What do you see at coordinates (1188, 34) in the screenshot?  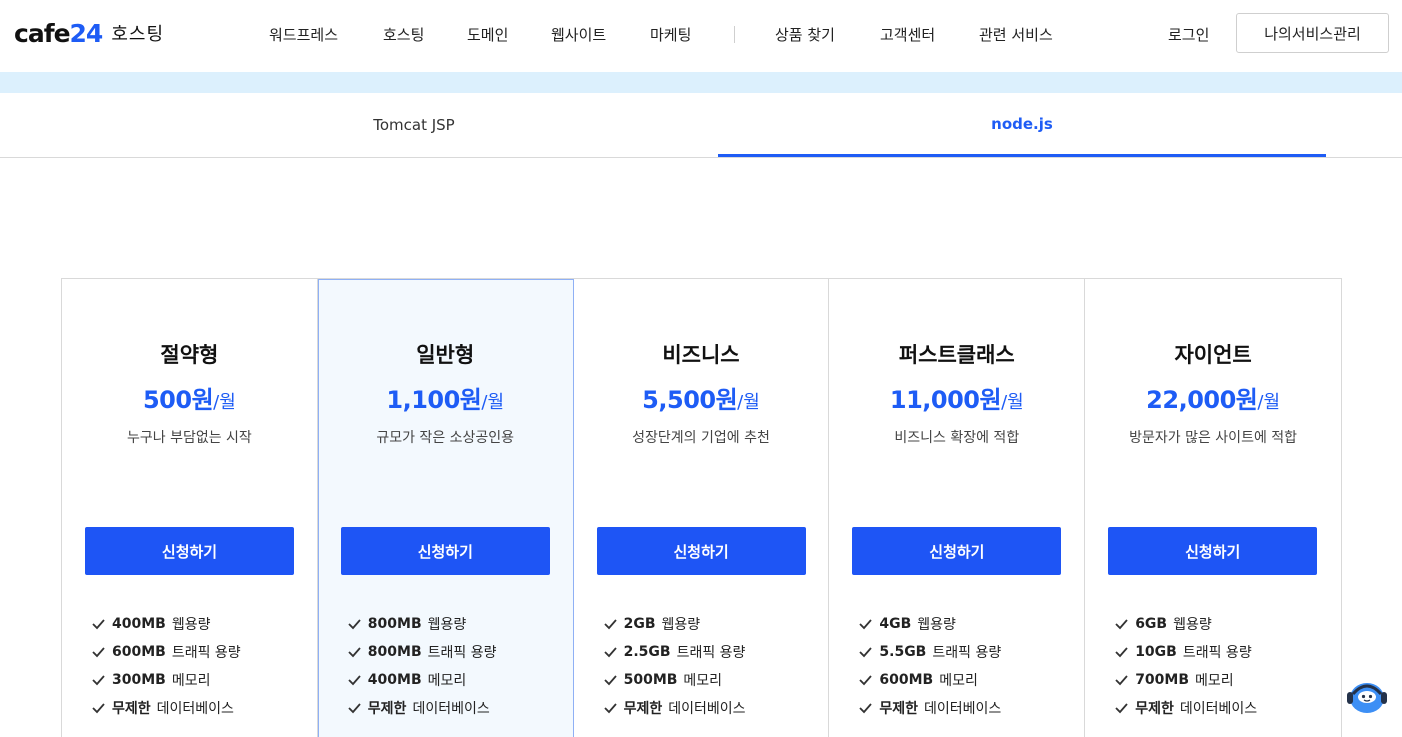 I see `login-link: 로그인` at bounding box center [1188, 34].